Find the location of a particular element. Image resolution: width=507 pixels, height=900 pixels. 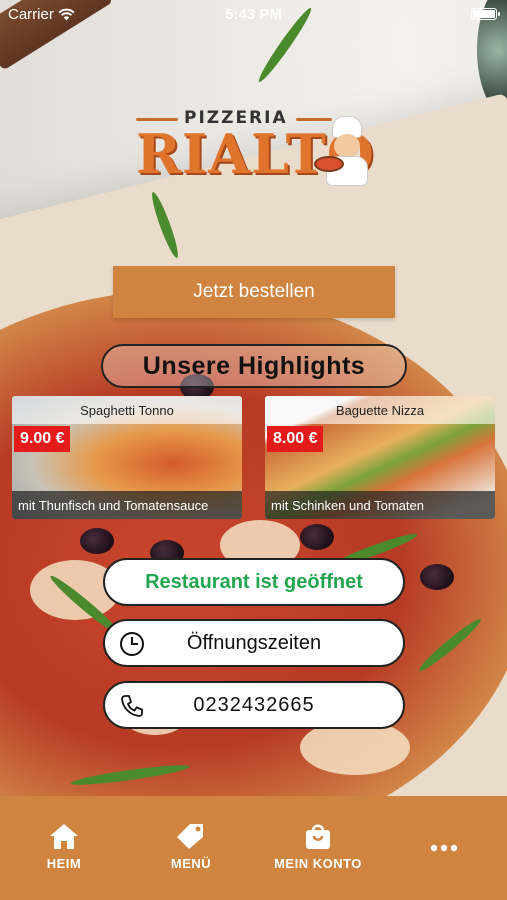

product-description: mit Thunfisch und Tomatensauce is located at coordinates (127, 505).